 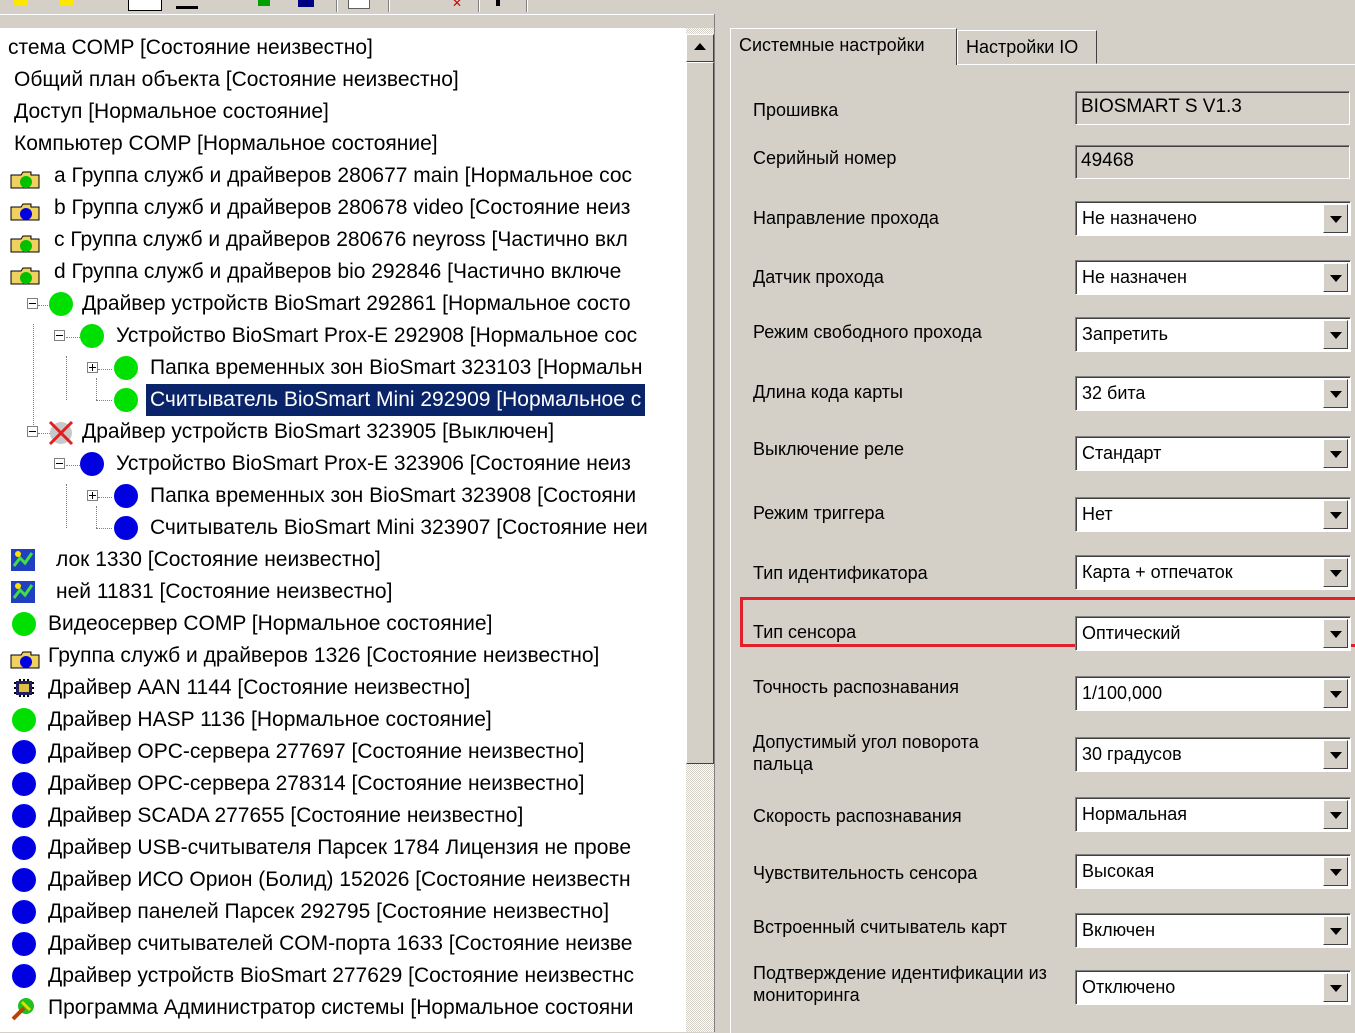 What do you see at coordinates (264, 3) in the screenshot?
I see `toolbar-green-icon` at bounding box center [264, 3].